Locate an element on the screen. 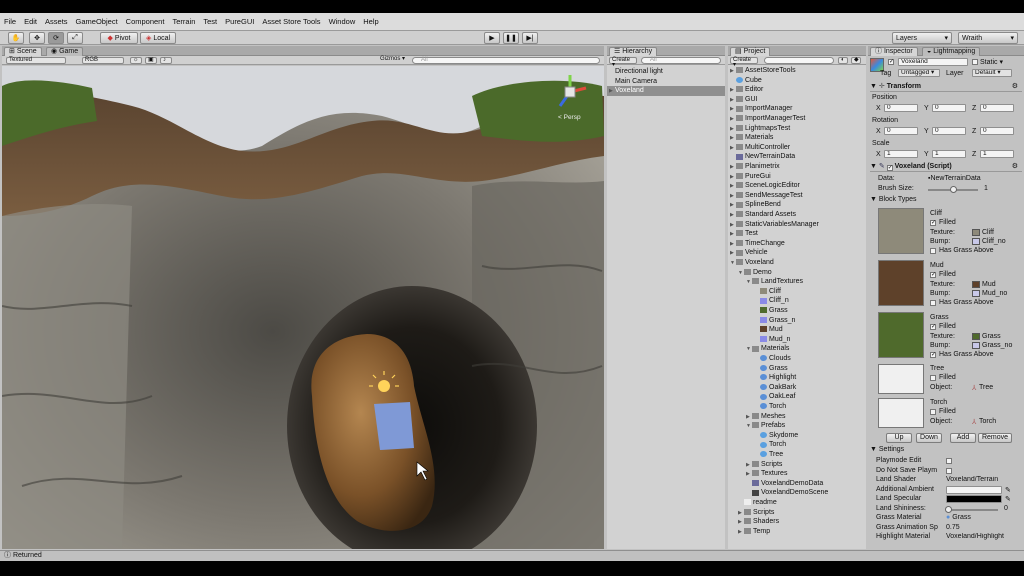 This screenshot has width=1024, height=576. object-preview-tree is located at coordinates (901, 379).